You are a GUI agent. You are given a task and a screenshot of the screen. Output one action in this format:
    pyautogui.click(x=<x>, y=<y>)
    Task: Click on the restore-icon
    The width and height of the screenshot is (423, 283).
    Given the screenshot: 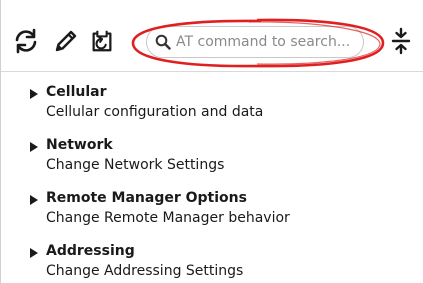 What is the action you would take?
    pyautogui.click(x=102, y=41)
    